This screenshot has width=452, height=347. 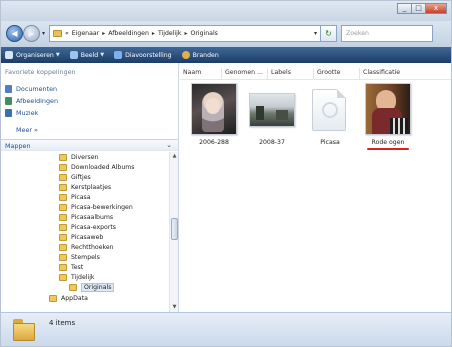 I want to click on column-header-name: Naam, so click(x=201, y=73).